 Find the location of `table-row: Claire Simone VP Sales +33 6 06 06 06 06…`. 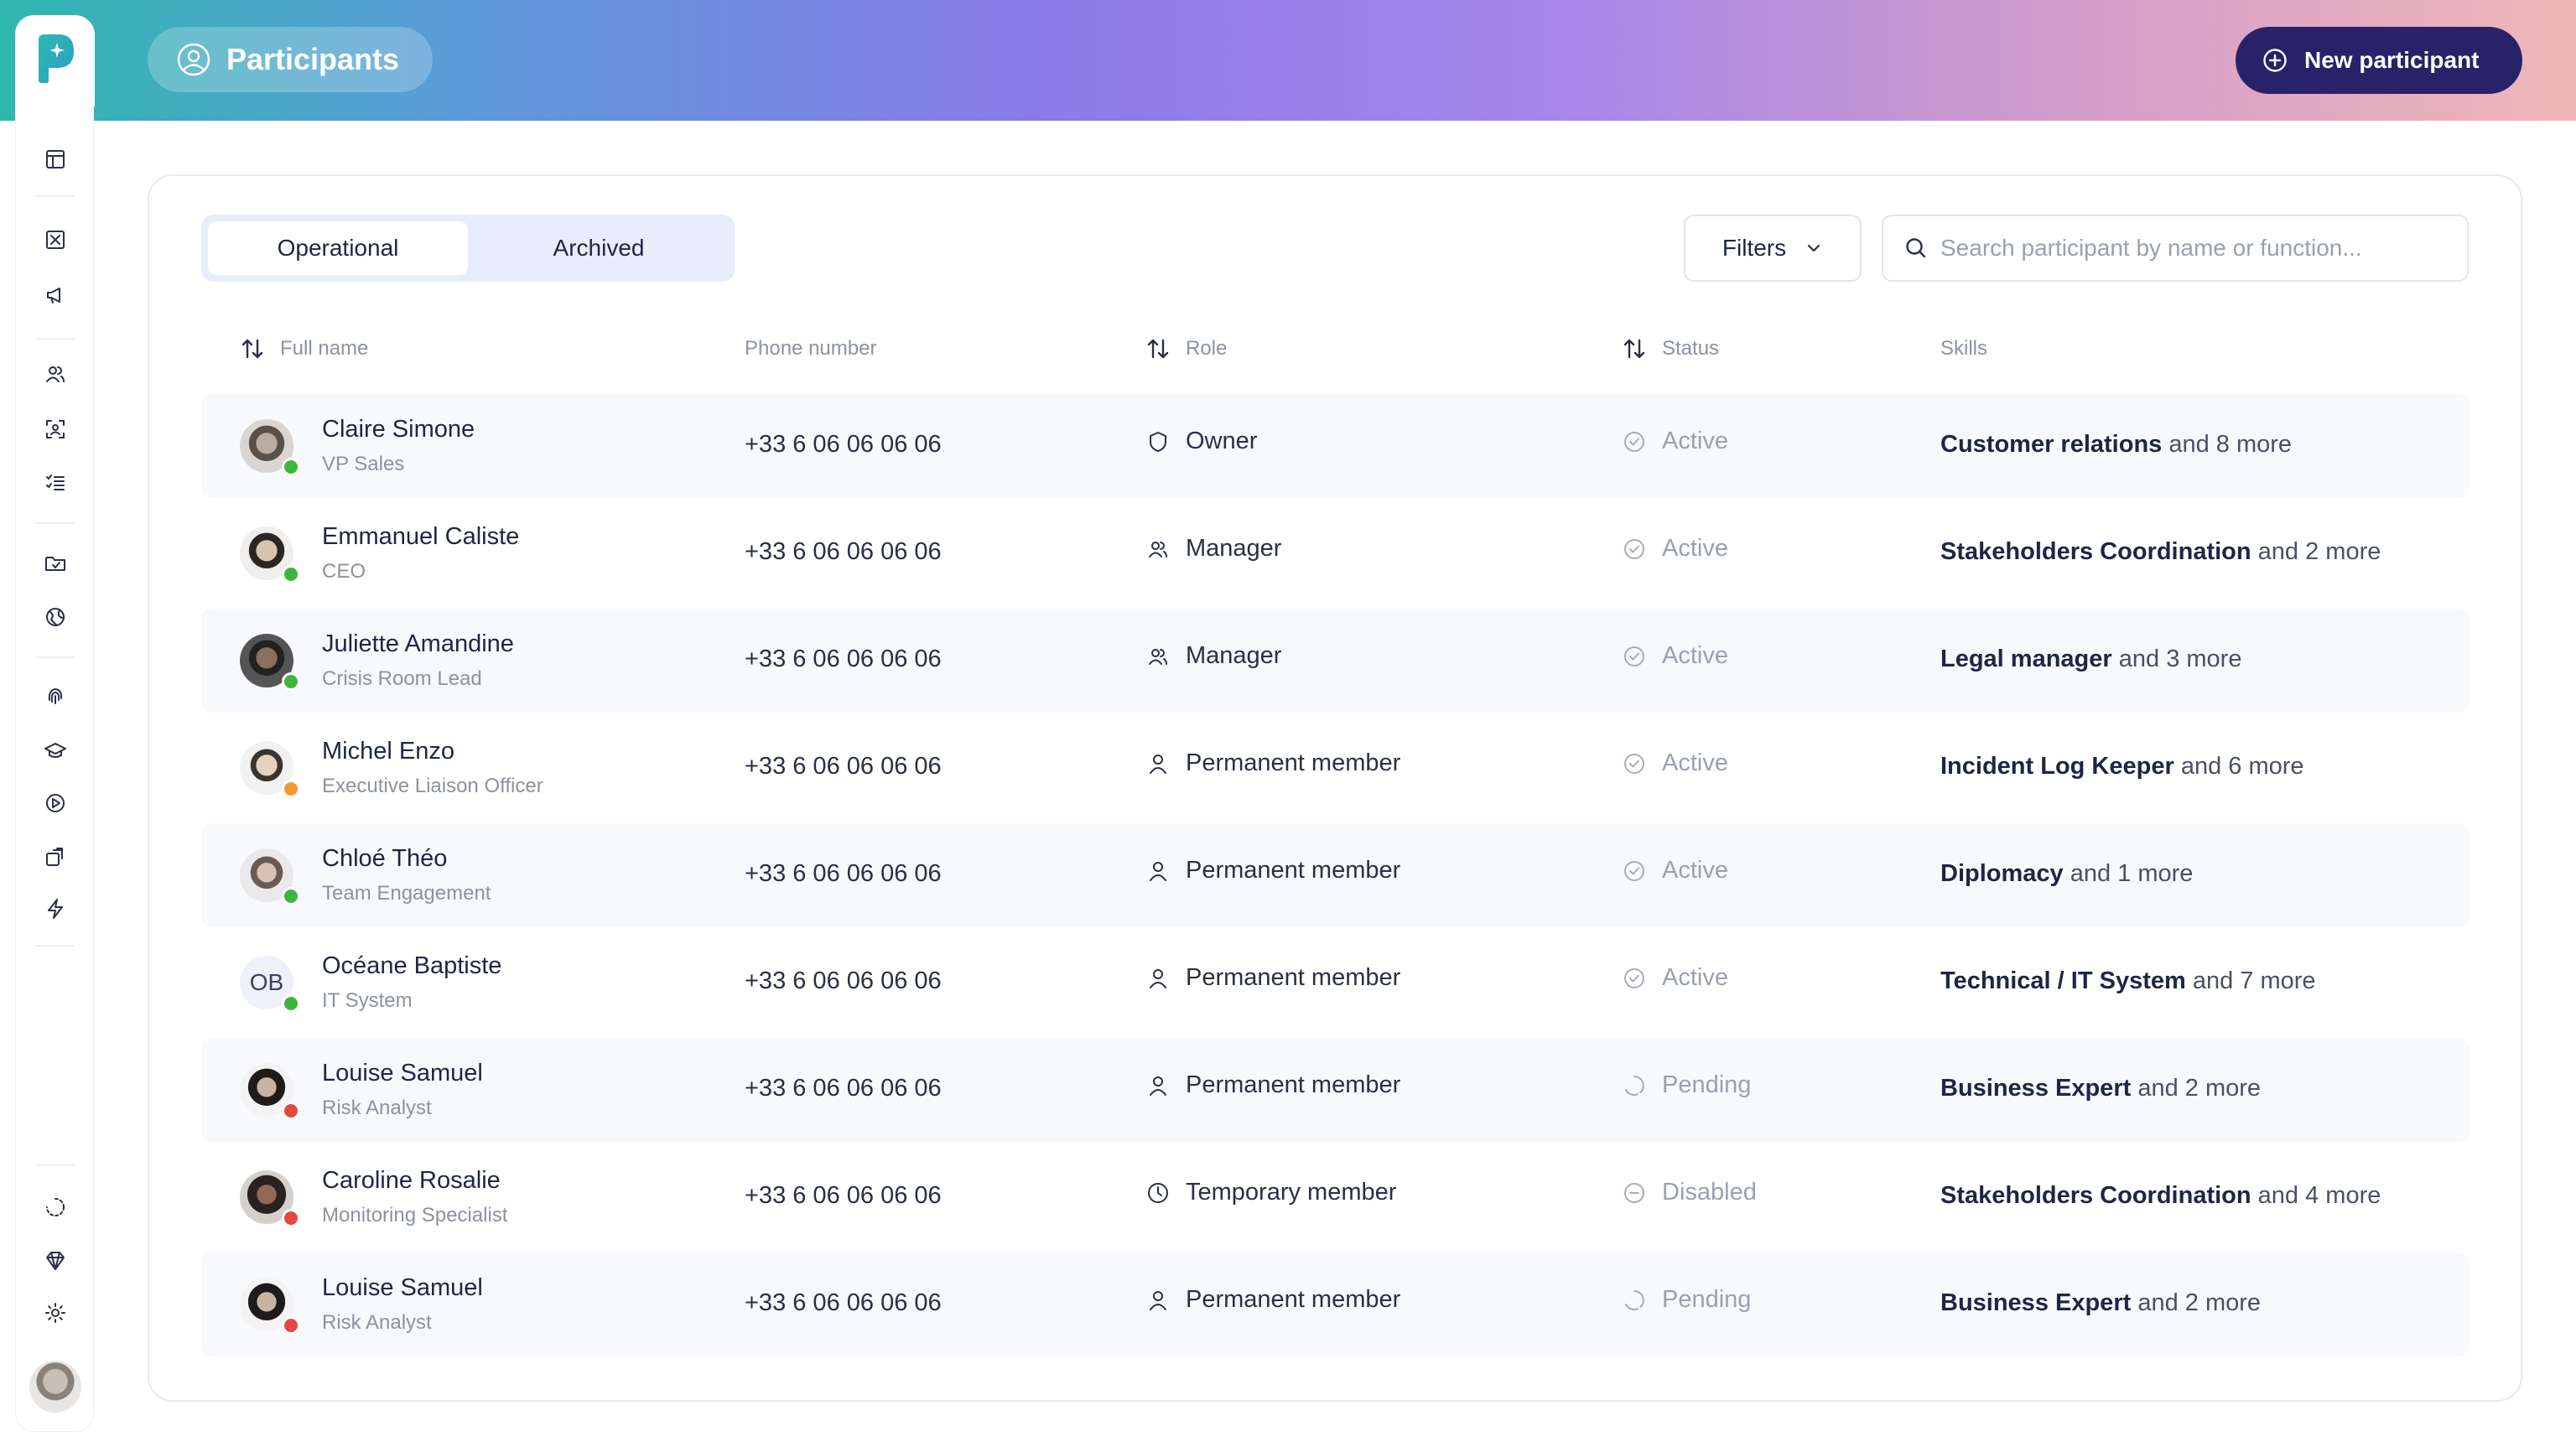

table-row: Claire Simone VP Sales +33 6 06 06 06 06… is located at coordinates (1335, 446).